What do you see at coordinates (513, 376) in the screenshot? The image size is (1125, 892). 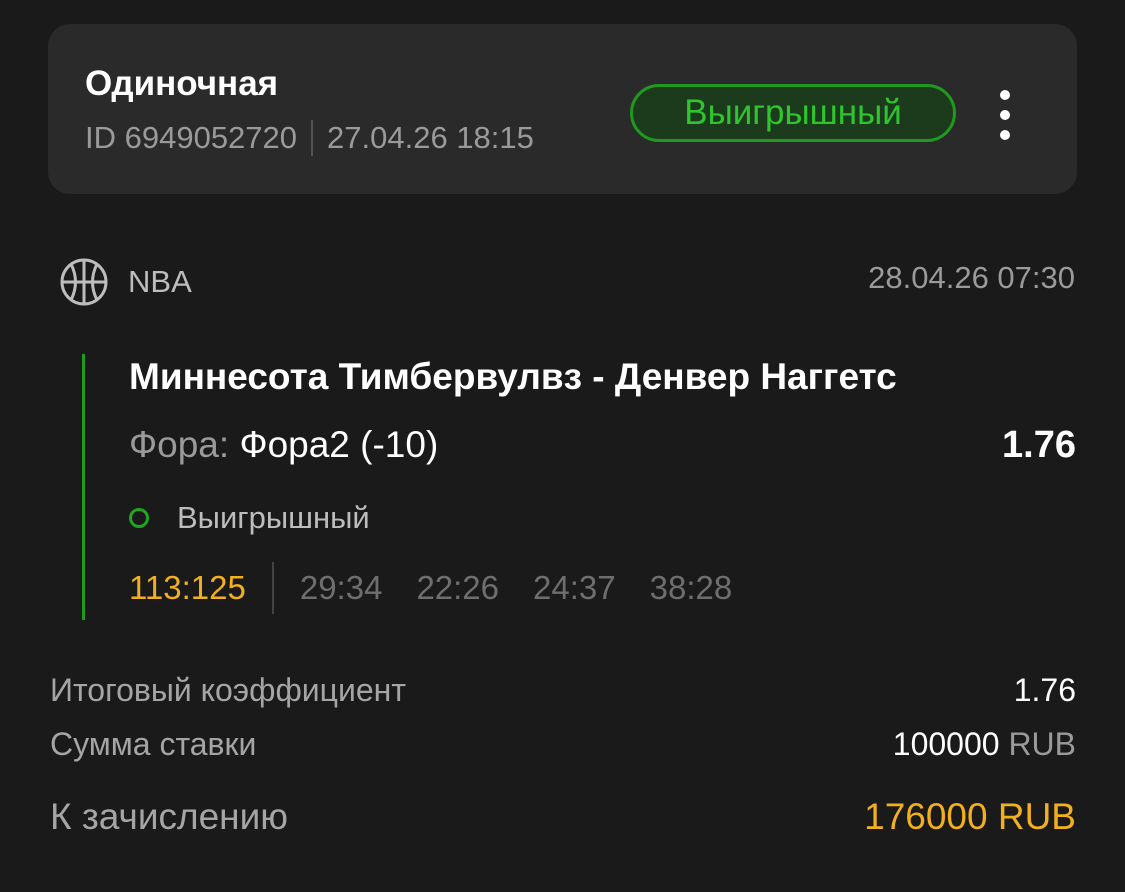 I see `event-teams: Миннесота Тимбервулвз - Денвер Наггетс` at bounding box center [513, 376].